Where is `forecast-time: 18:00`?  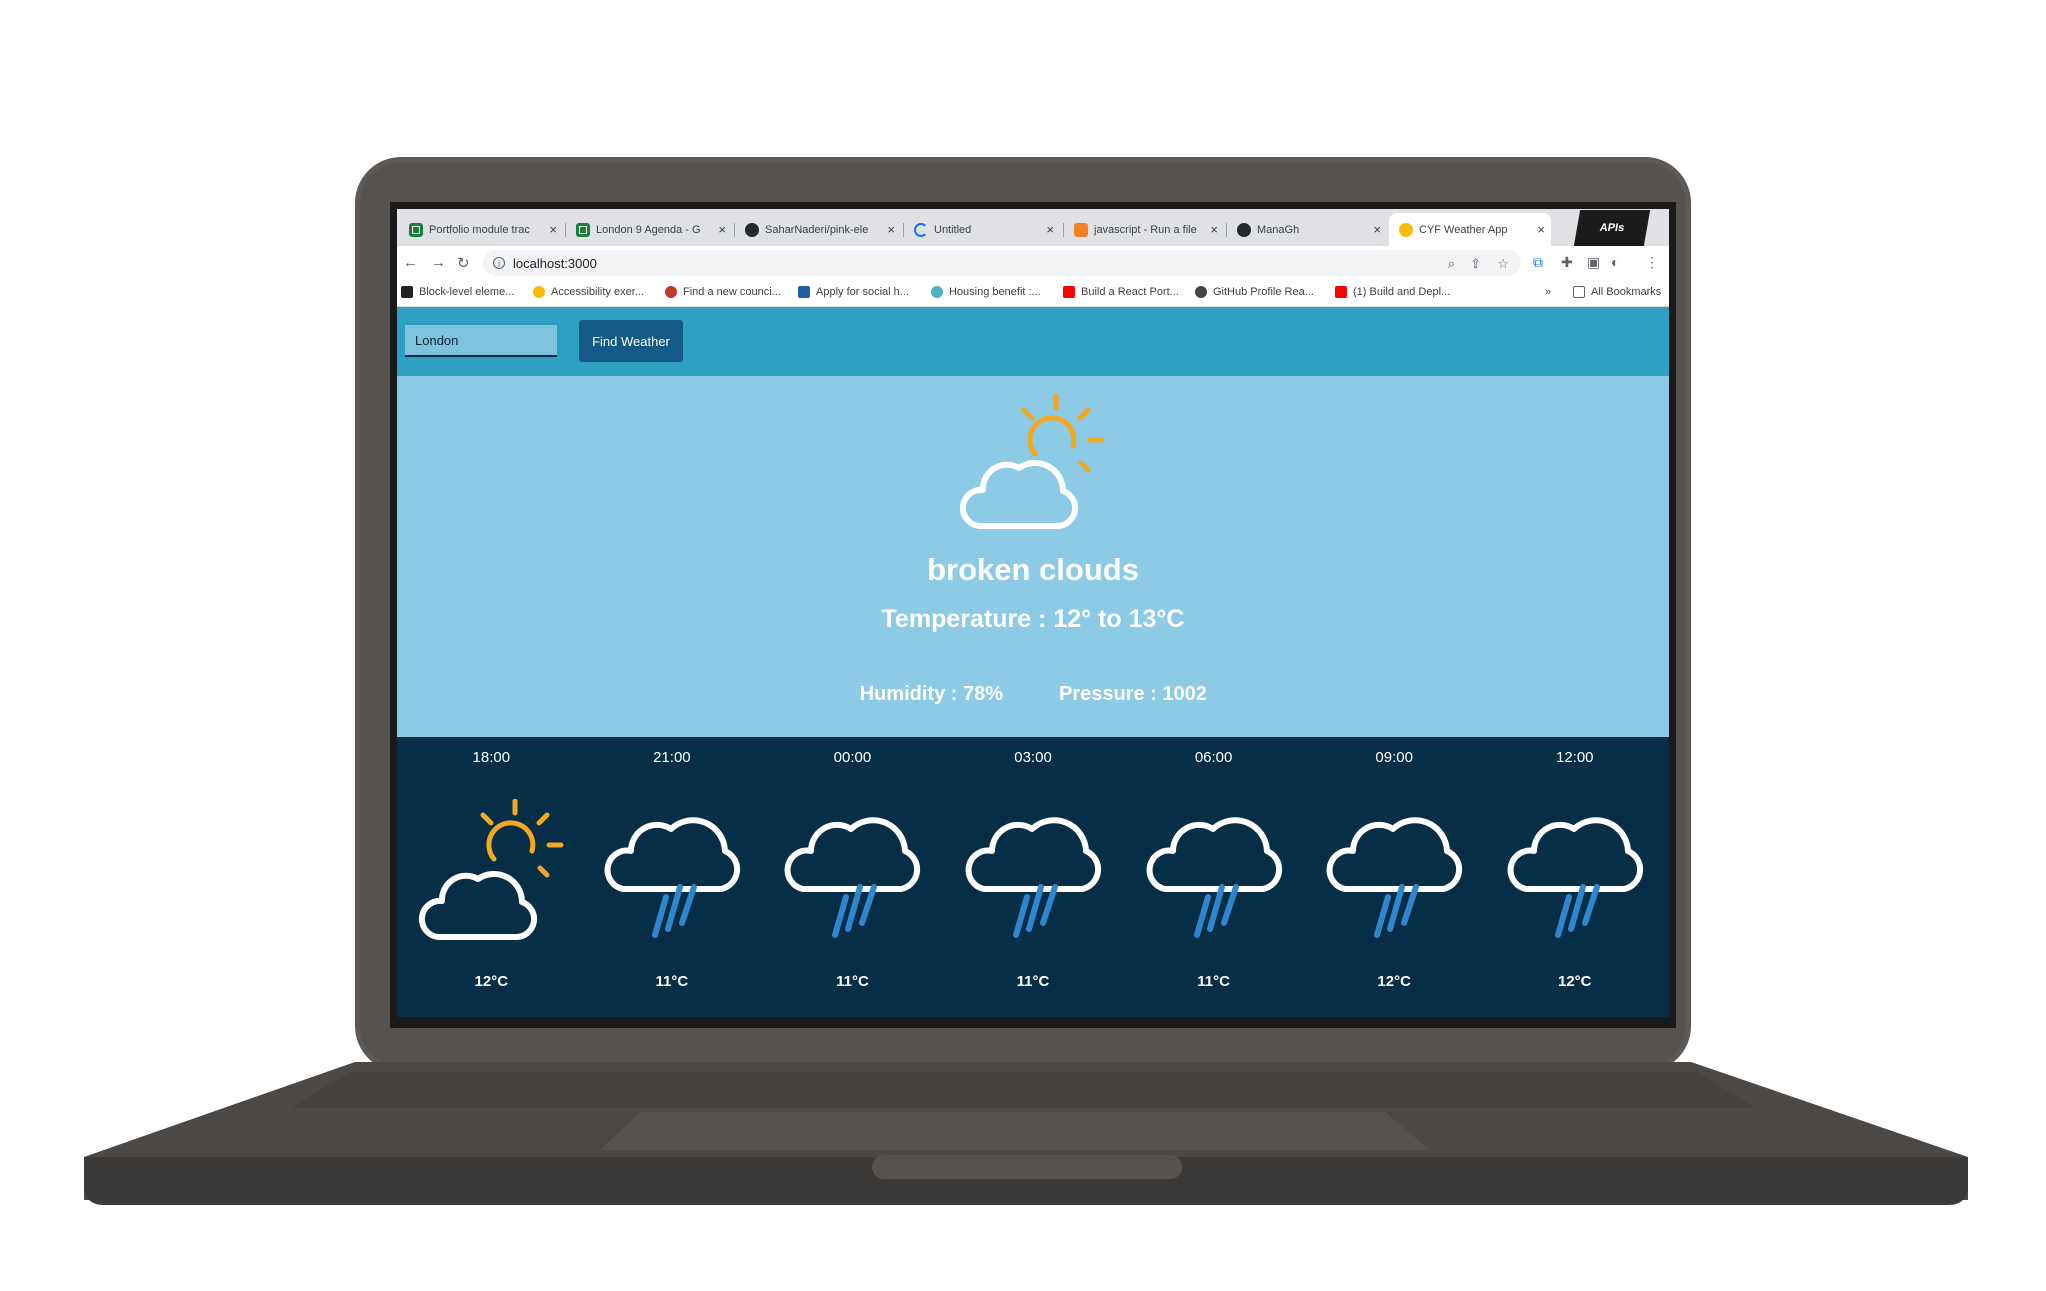
forecast-time: 18:00 is located at coordinates (491, 757).